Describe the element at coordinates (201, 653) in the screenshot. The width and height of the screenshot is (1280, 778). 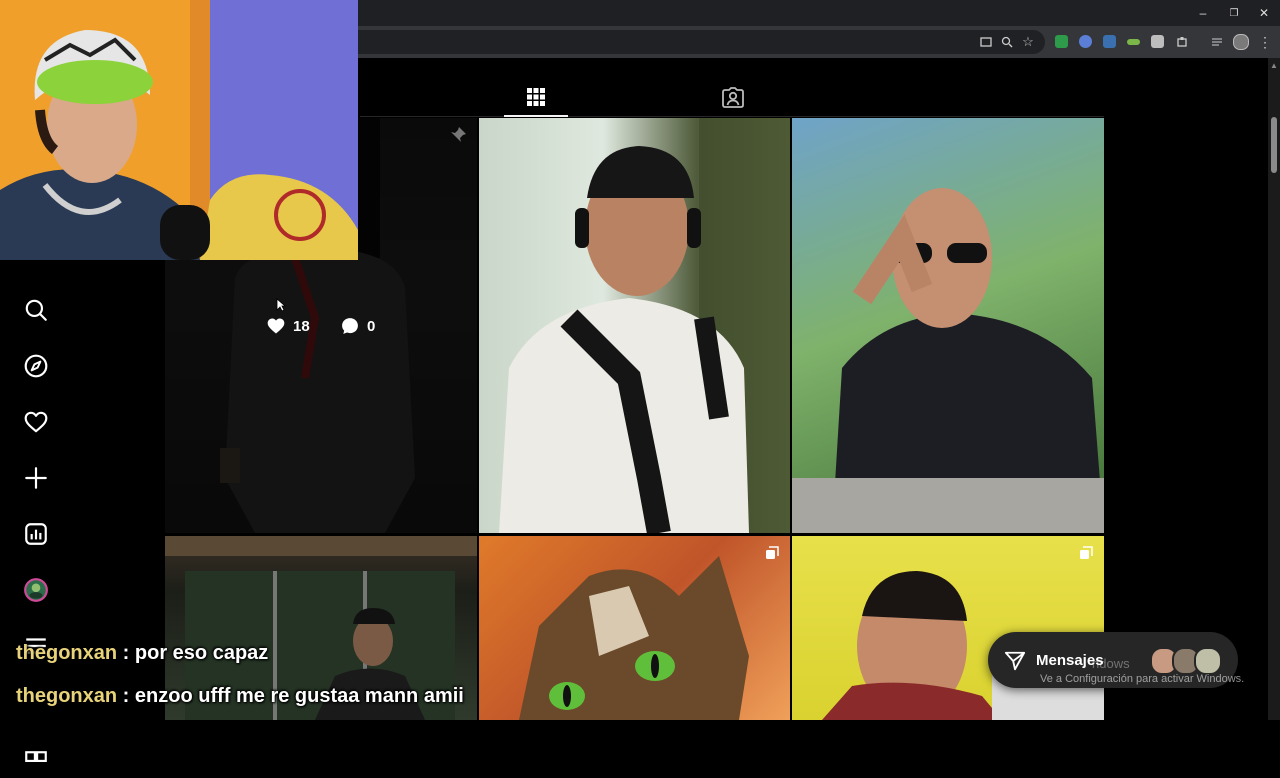
I see `chat-text: por eso capaz` at that location.